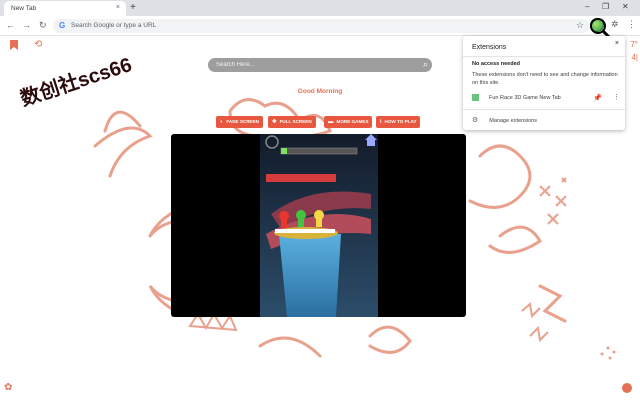  What do you see at coordinates (222, 122) in the screenshot?
I see `fade-icon: ◐` at bounding box center [222, 122].